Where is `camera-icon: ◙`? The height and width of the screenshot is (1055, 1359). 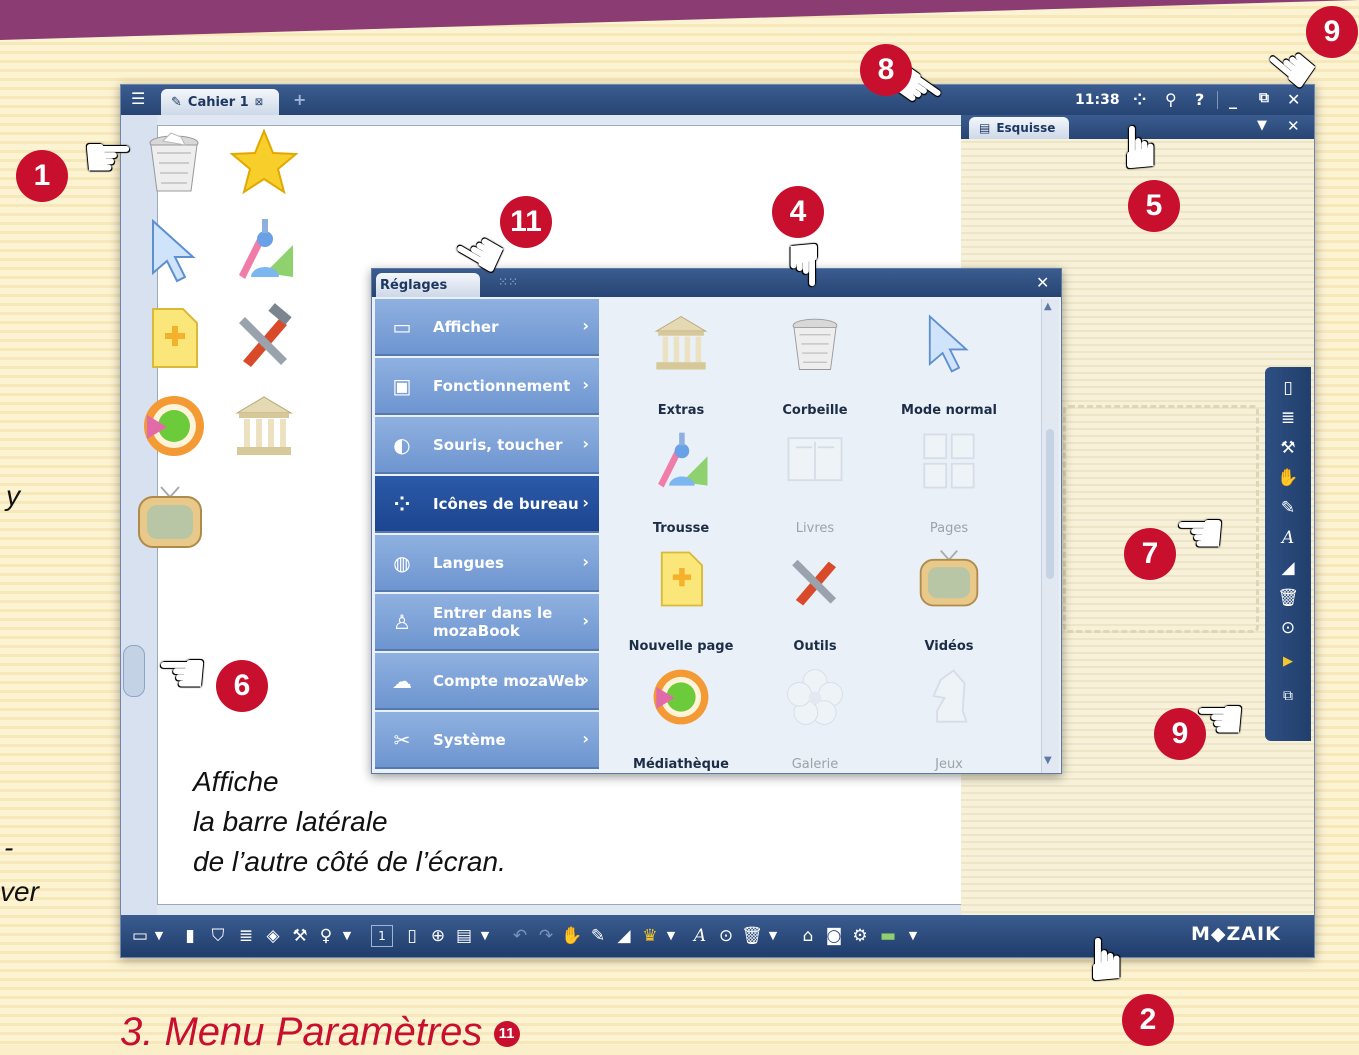
camera-icon: ◙ is located at coordinates (834, 936).